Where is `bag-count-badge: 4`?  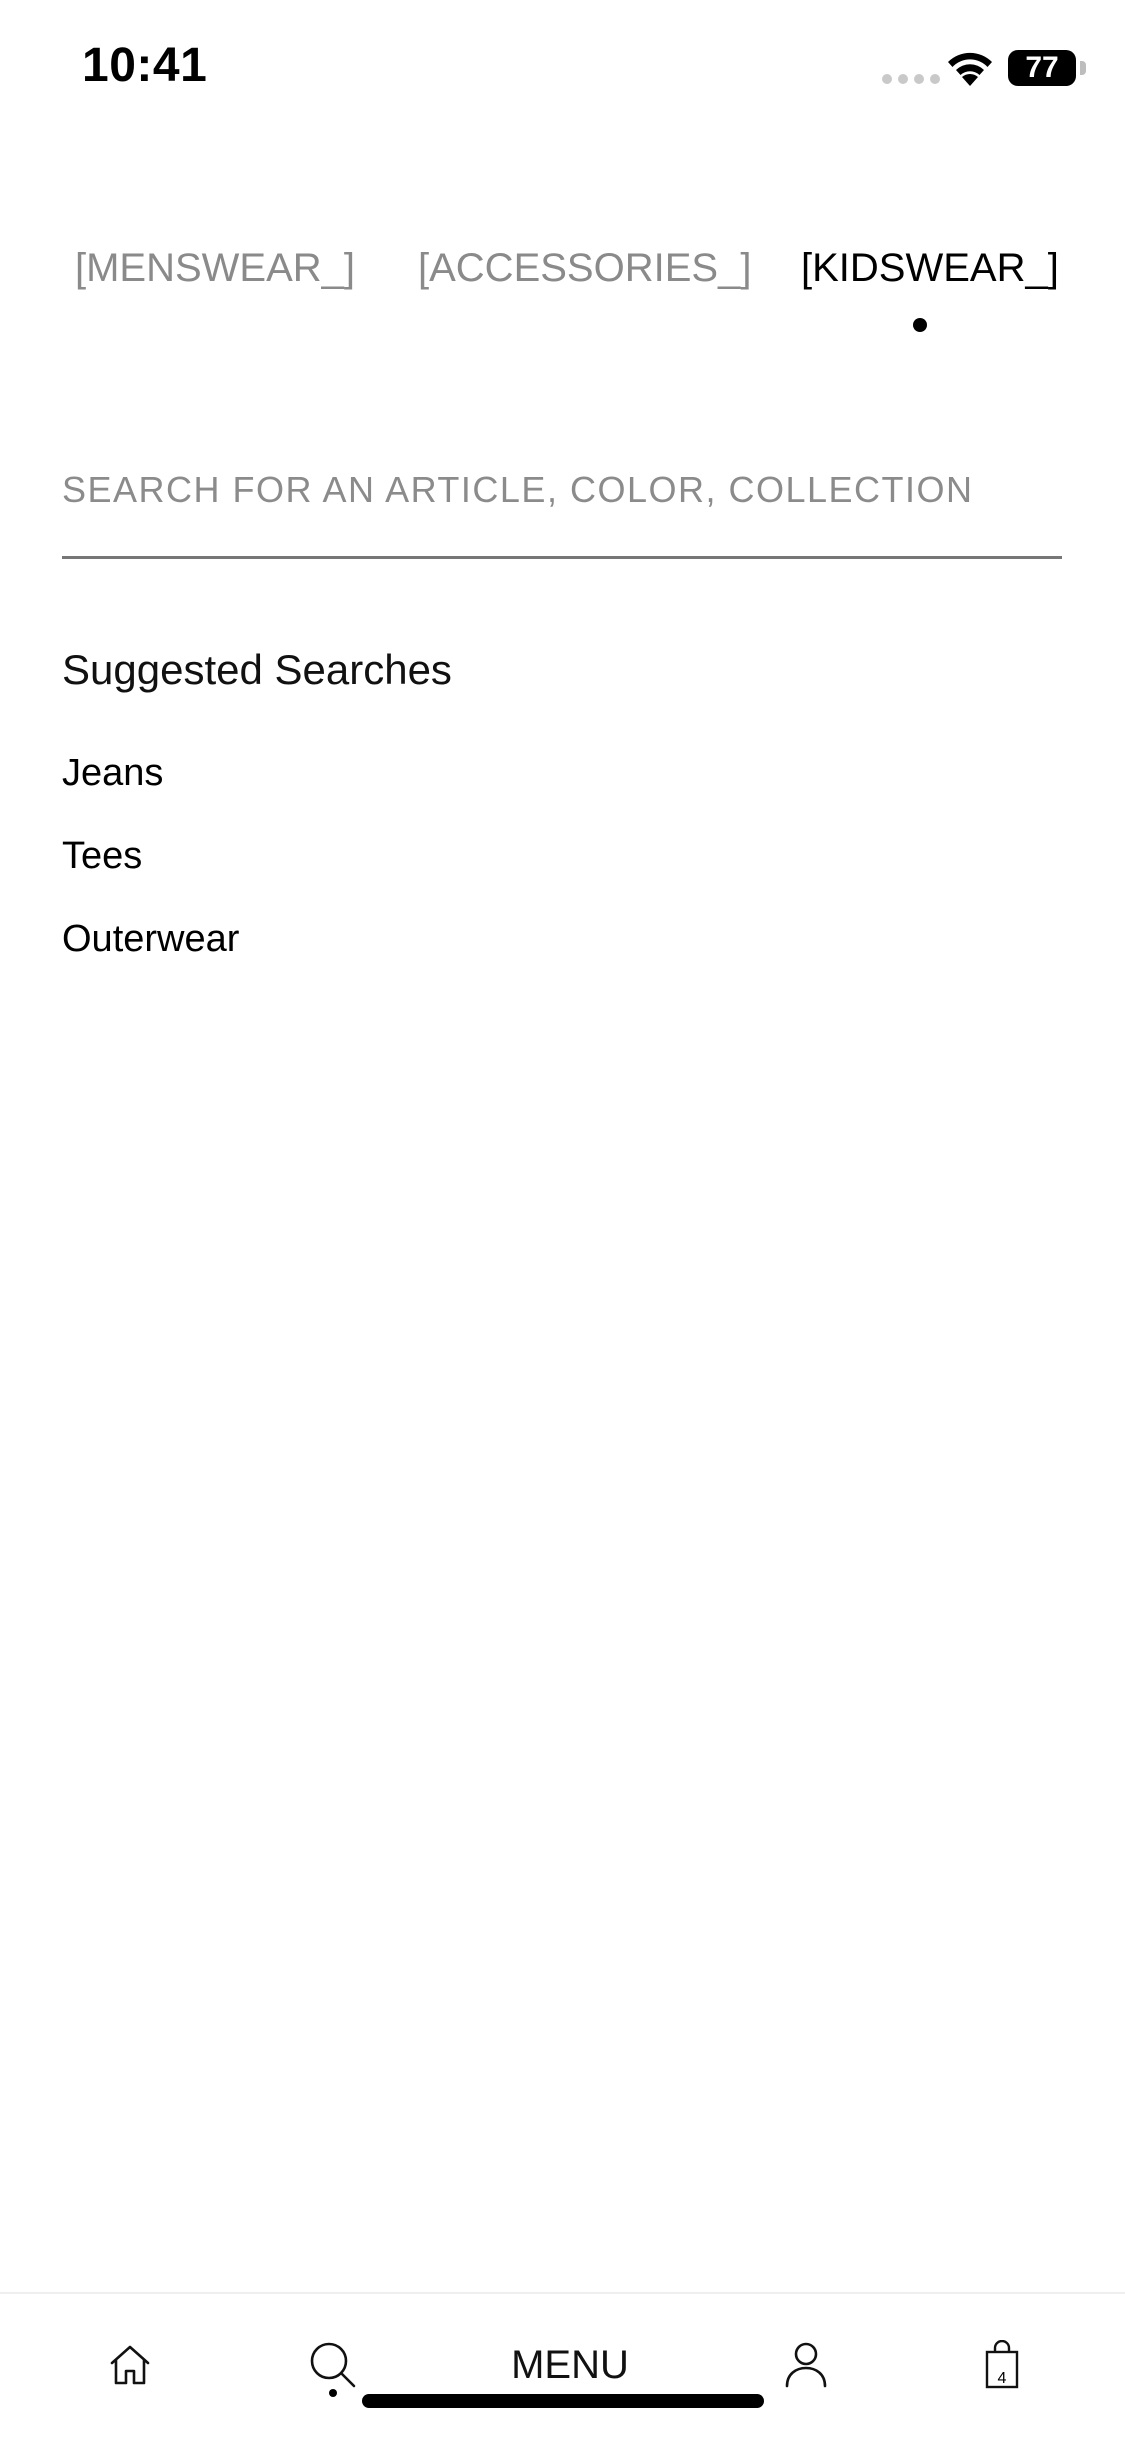 bag-count-badge: 4 is located at coordinates (1002, 2378).